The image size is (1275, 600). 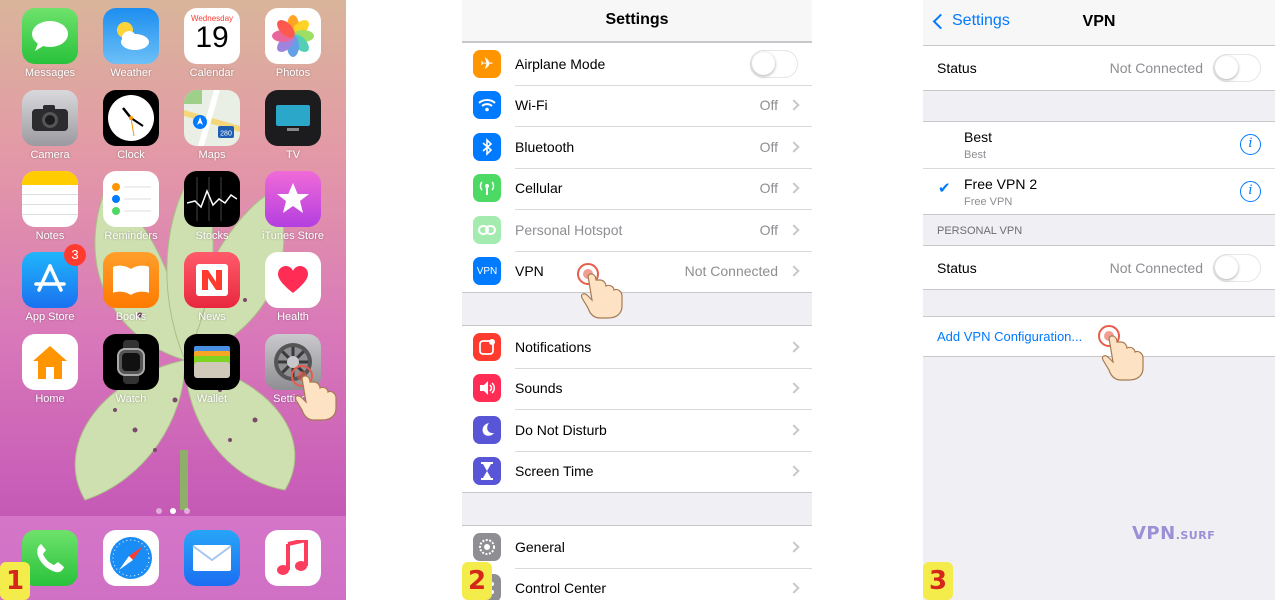 What do you see at coordinates (637, 105) in the screenshot?
I see `settings-row-wifi: Wi-Fi Off` at bounding box center [637, 105].